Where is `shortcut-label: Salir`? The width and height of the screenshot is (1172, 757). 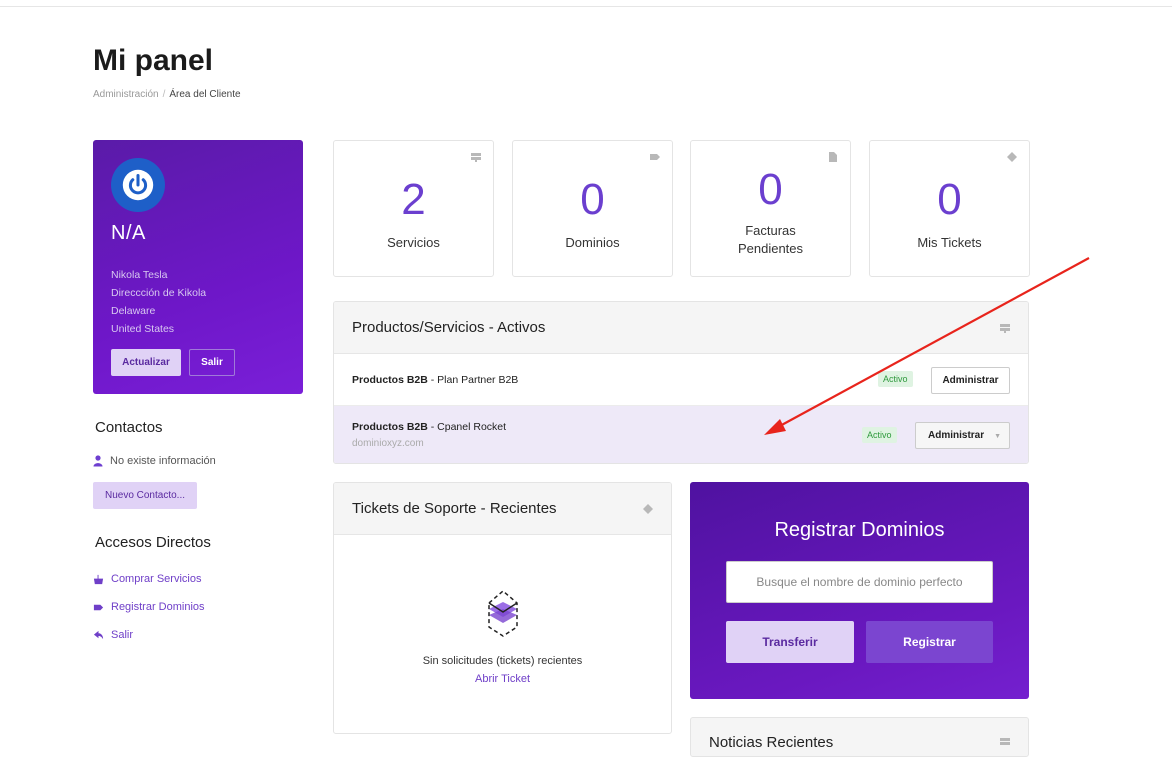
shortcut-label: Salir is located at coordinates (122, 635).